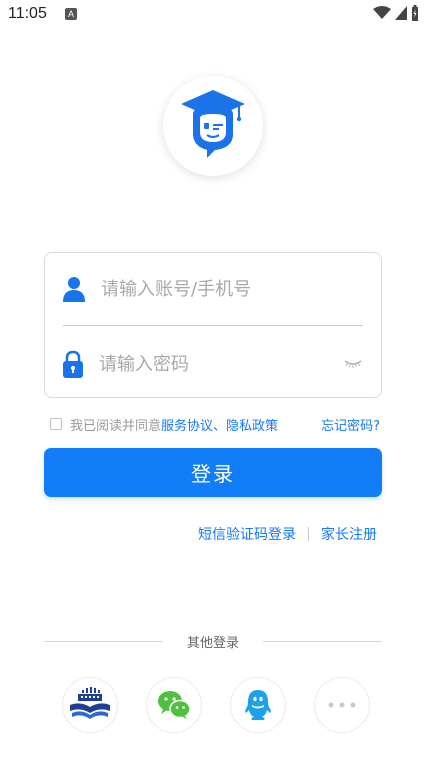  Describe the element at coordinates (415, 13) in the screenshot. I see `battery-icon` at that location.